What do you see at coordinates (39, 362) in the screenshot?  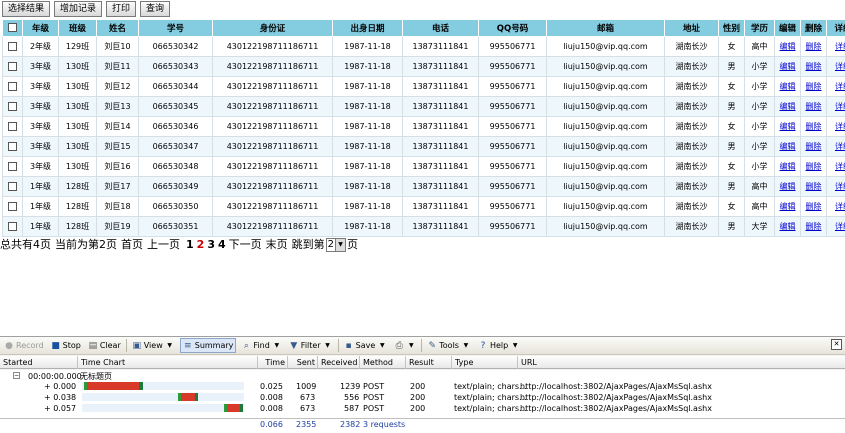 I see `col-started: Started` at bounding box center [39, 362].